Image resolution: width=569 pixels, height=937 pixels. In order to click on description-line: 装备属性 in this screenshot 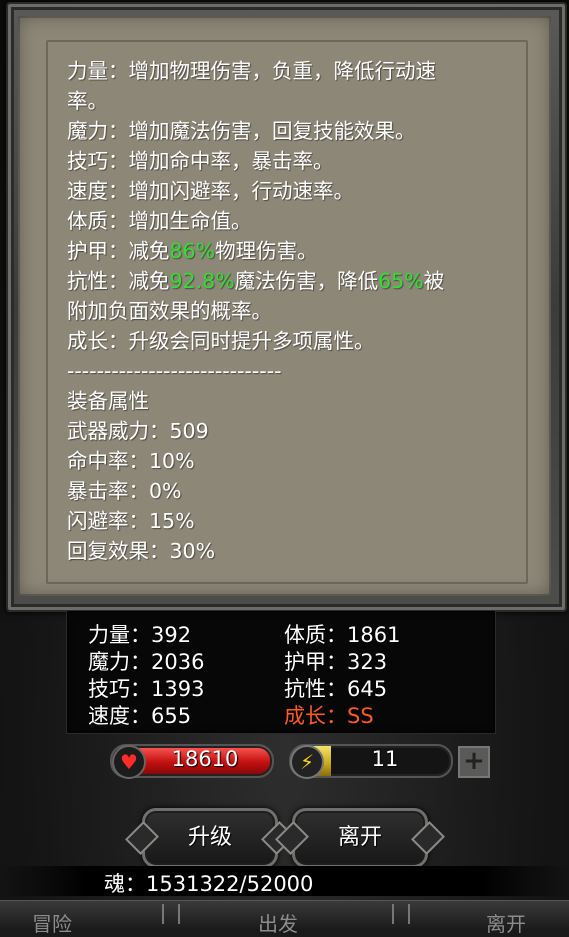, I will do `click(282, 401)`.